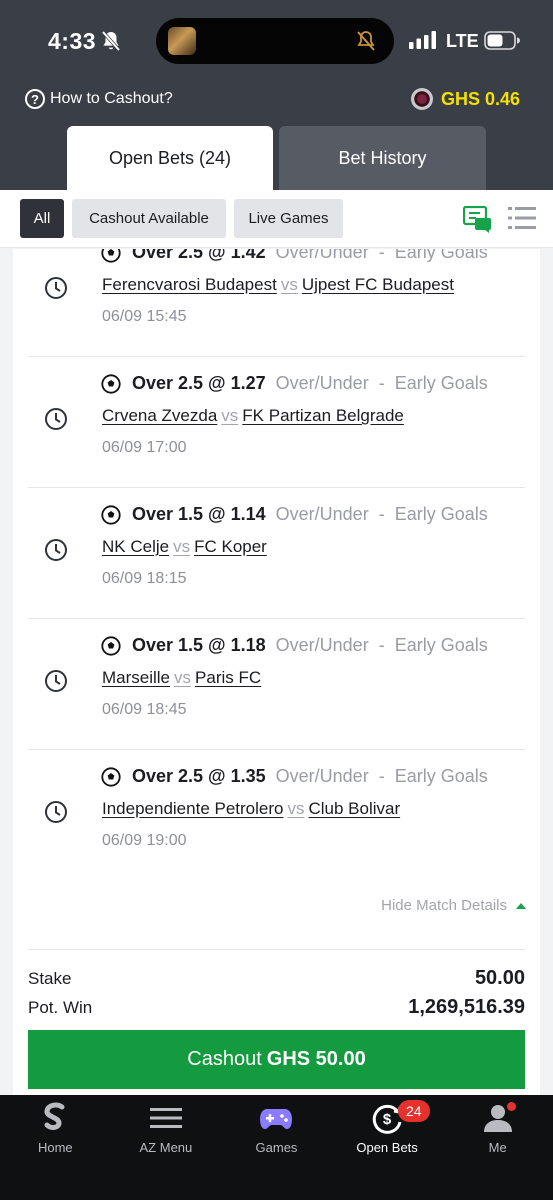  I want to click on selection-market: Over 2.5 @ 1.42 Over/Under - Early Goals, so click(310, 255).